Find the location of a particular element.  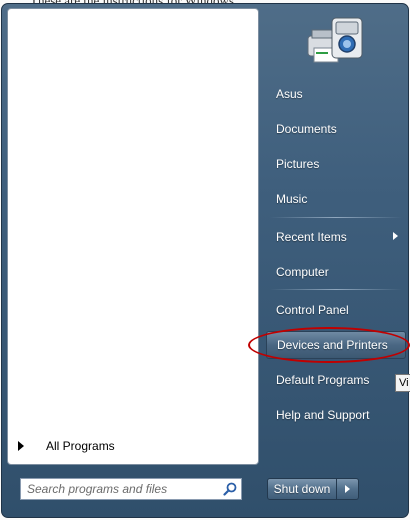

shutdown-options-button is located at coordinates (348, 489).